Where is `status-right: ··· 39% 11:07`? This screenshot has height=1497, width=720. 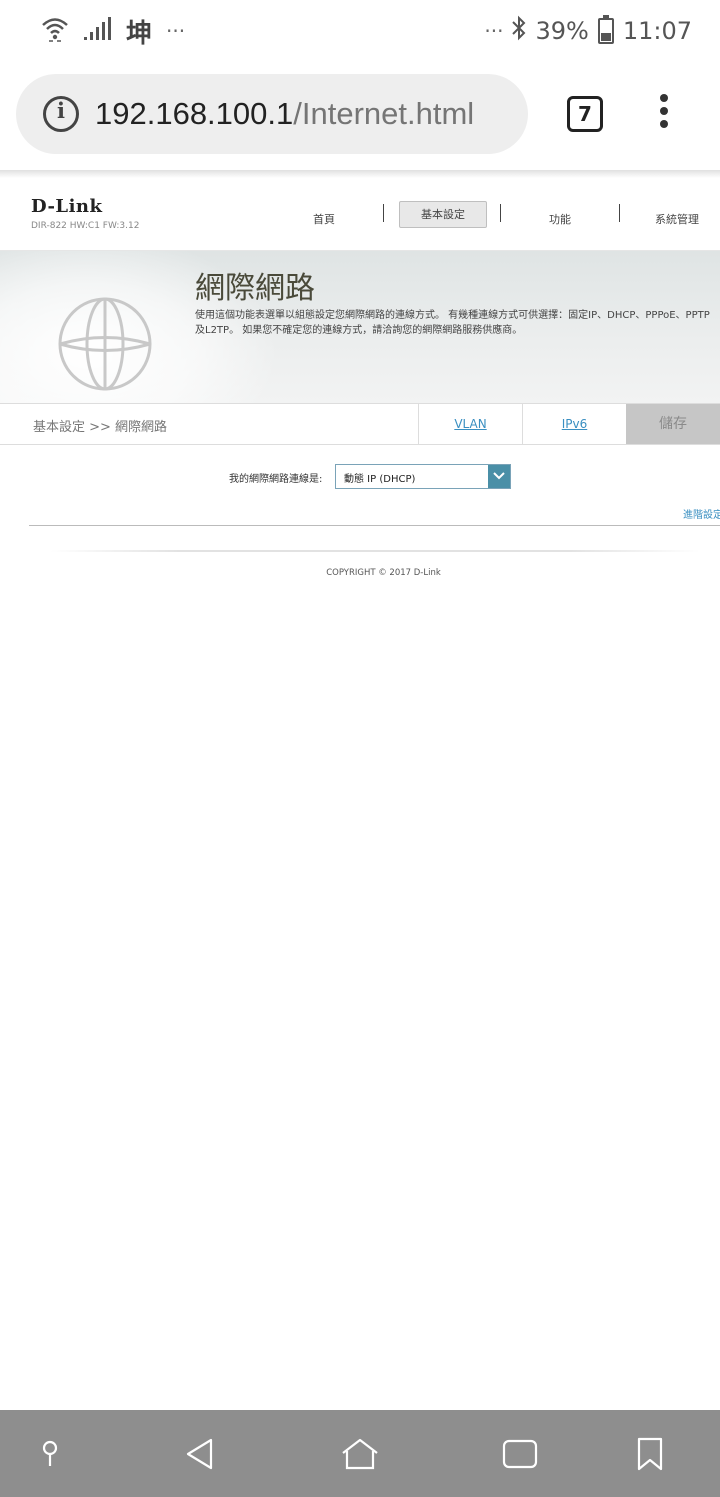
status-right: ··· 39% 11:07 is located at coordinates (588, 31).